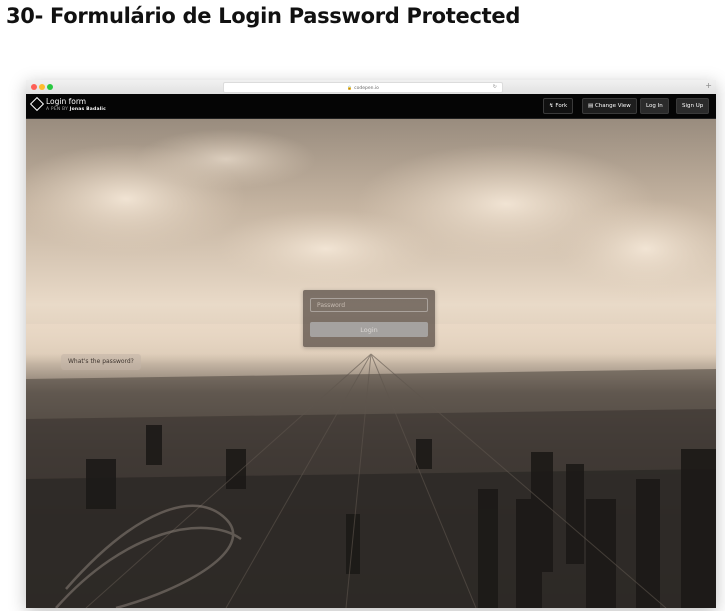  I want to click on codepen-logo-icon, so click(37, 104).